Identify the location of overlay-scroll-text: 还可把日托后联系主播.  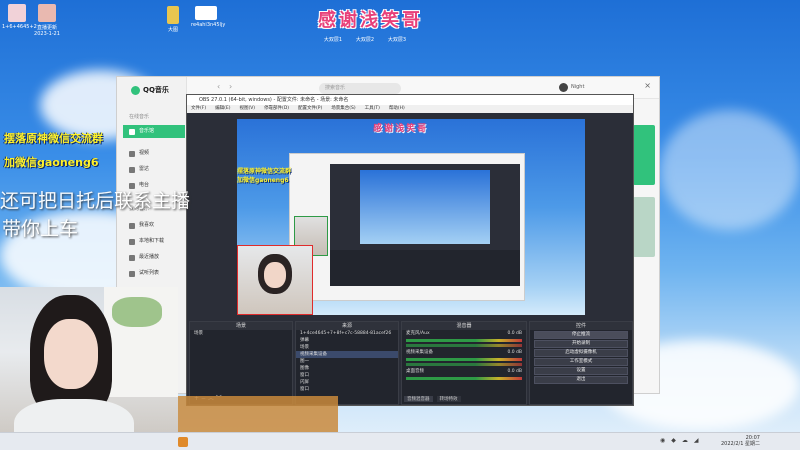
(95, 201).